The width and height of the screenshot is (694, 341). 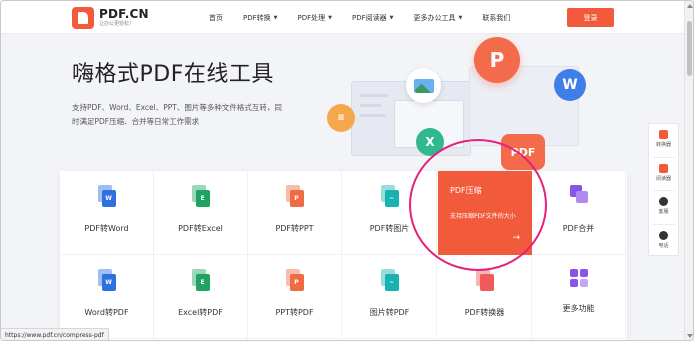 I want to click on status-url: https://www.pdf.cn/compress-pdf, so click(x=55, y=334).